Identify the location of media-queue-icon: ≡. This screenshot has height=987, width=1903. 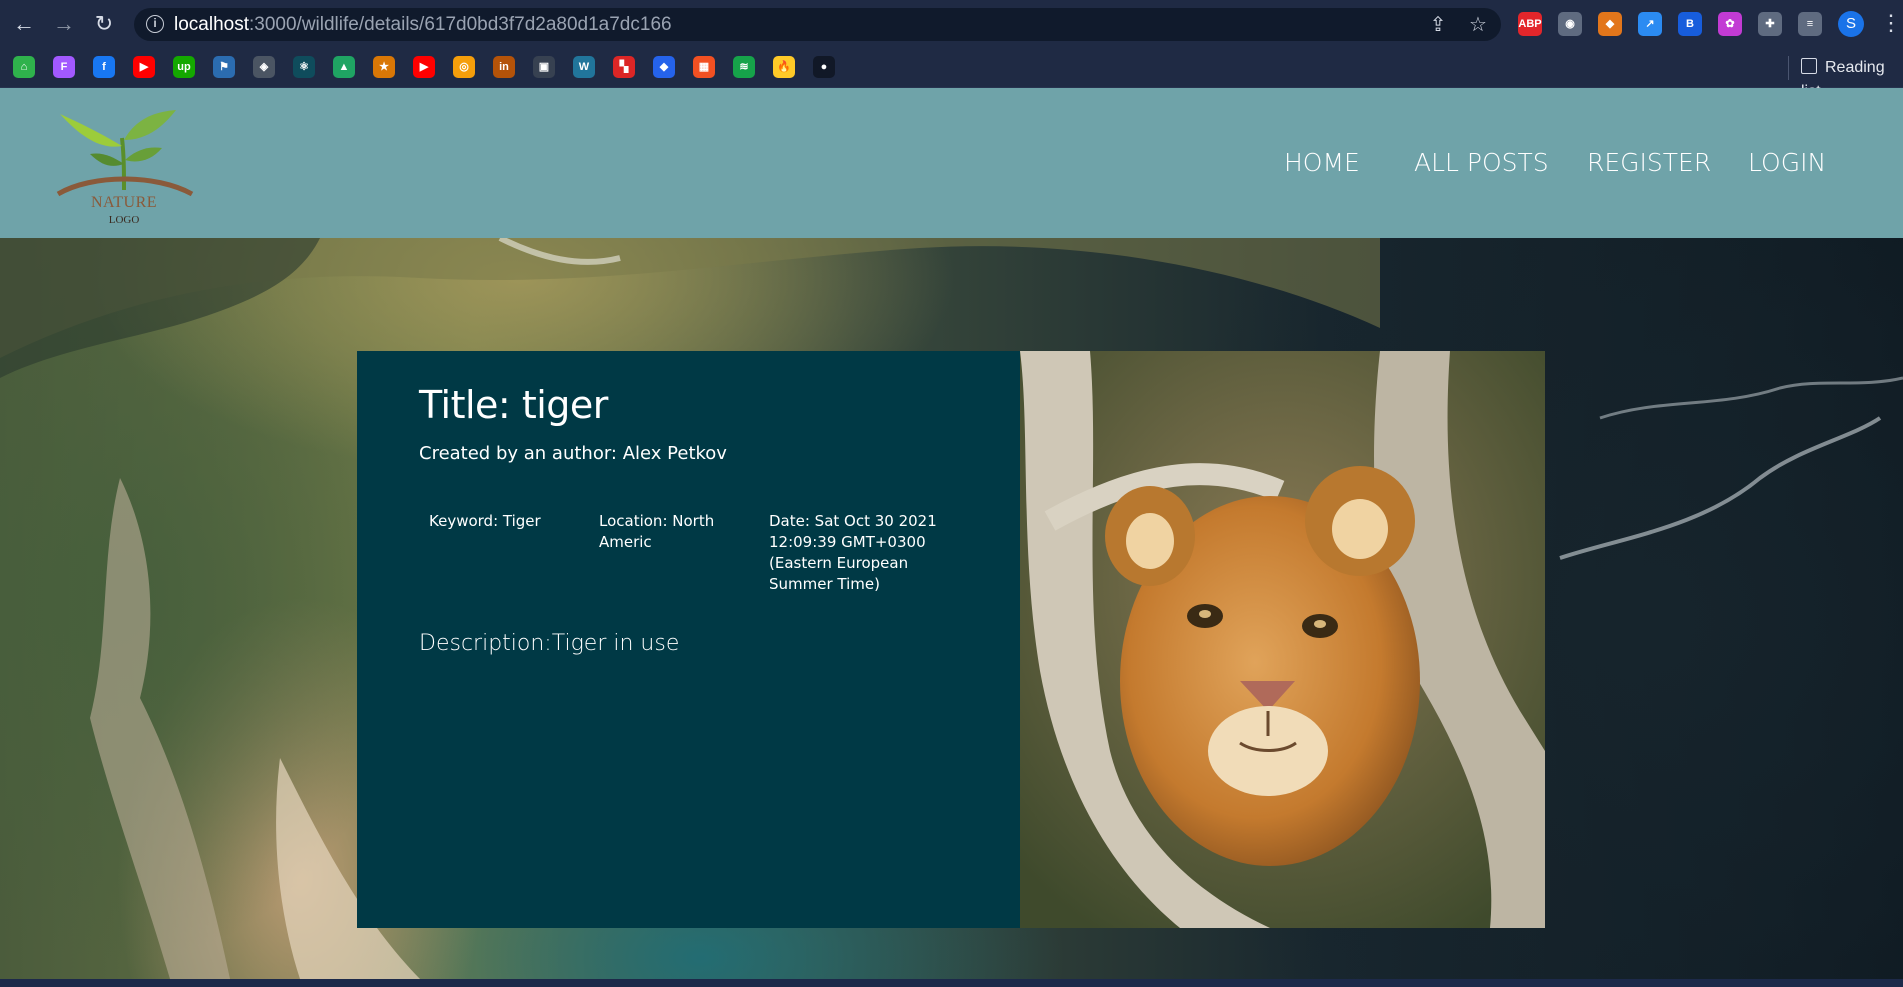
(1810, 24).